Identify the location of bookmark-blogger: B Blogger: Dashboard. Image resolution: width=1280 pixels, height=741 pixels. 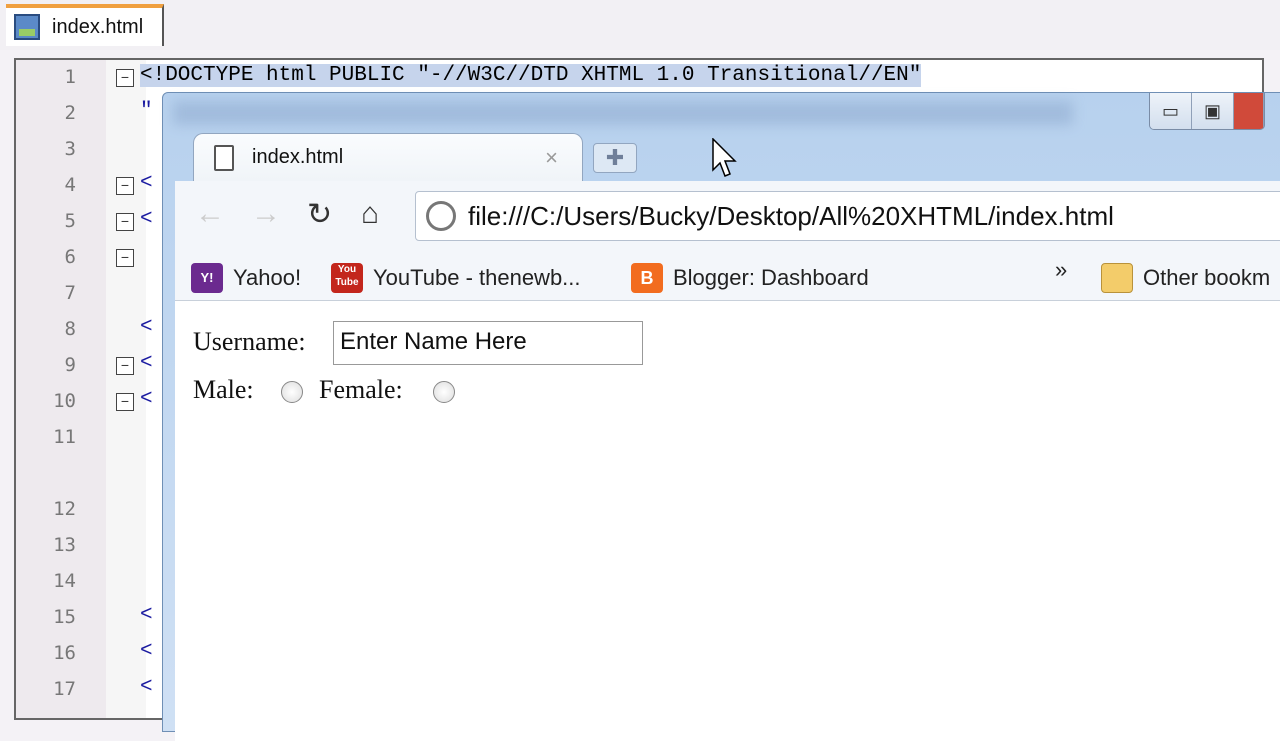
(750, 278).